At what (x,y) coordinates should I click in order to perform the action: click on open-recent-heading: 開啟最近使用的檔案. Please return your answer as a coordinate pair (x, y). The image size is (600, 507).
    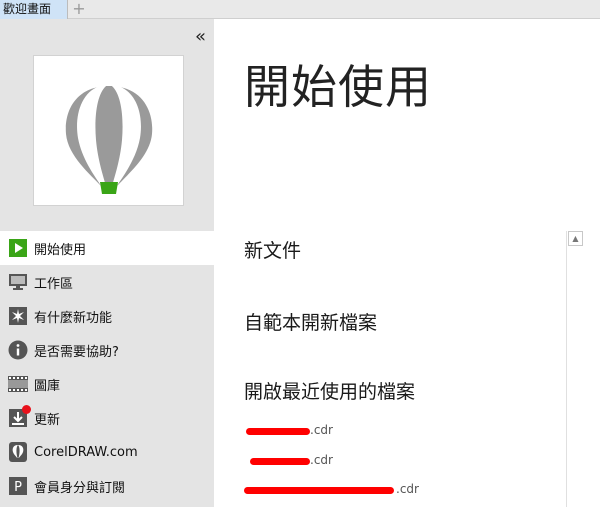
    Looking at the image, I should click on (330, 392).